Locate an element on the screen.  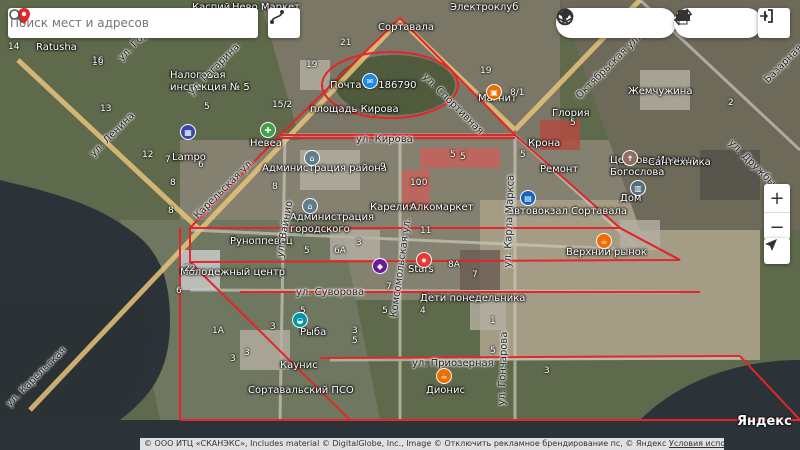
place-label: Сортавала is located at coordinates (406, 28).